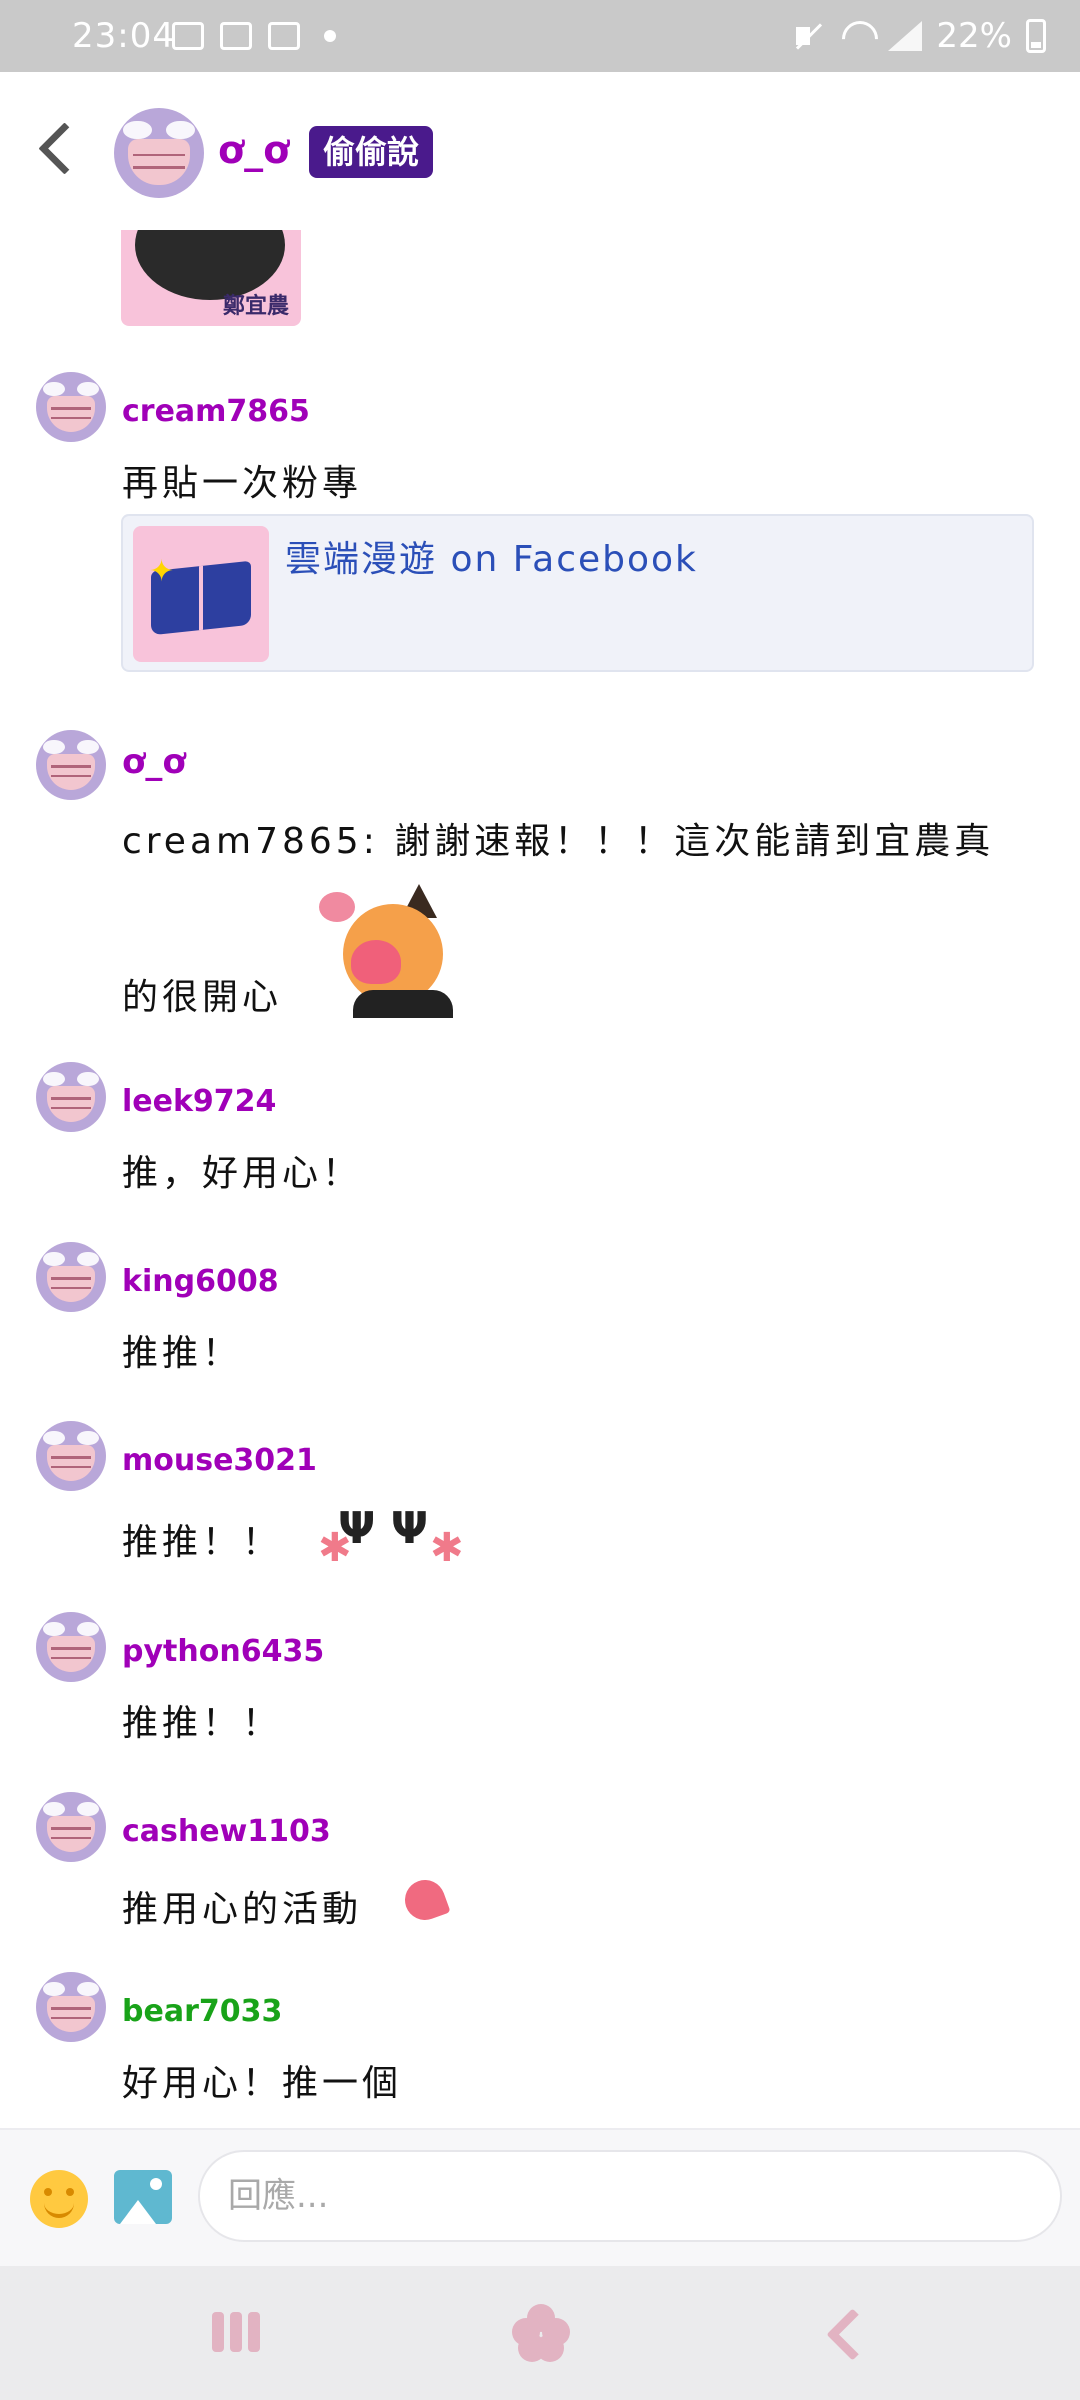  What do you see at coordinates (238, 2332) in the screenshot?
I see `recent-apps-button` at bounding box center [238, 2332].